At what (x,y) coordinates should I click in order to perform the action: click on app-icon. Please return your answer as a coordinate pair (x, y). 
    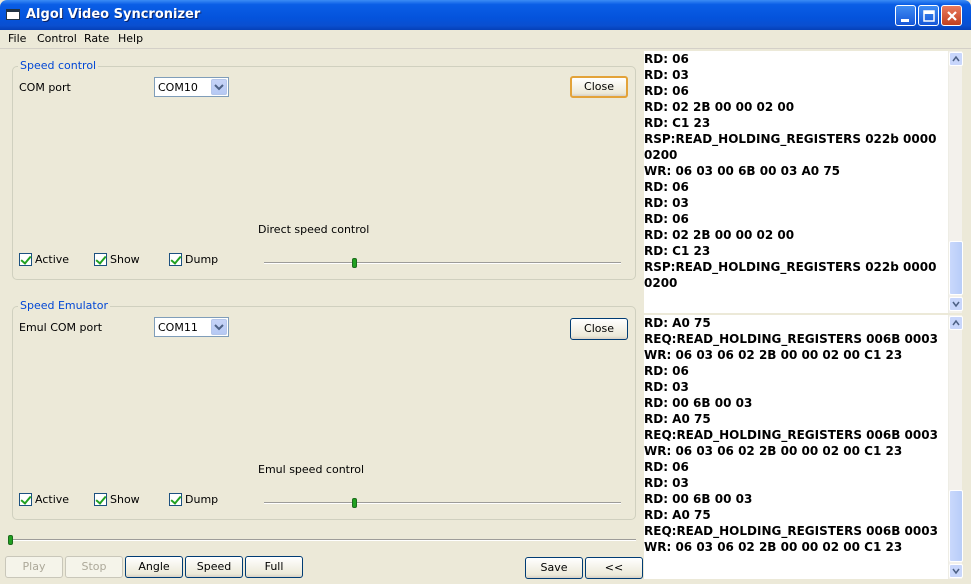
    Looking at the image, I should click on (13, 14).